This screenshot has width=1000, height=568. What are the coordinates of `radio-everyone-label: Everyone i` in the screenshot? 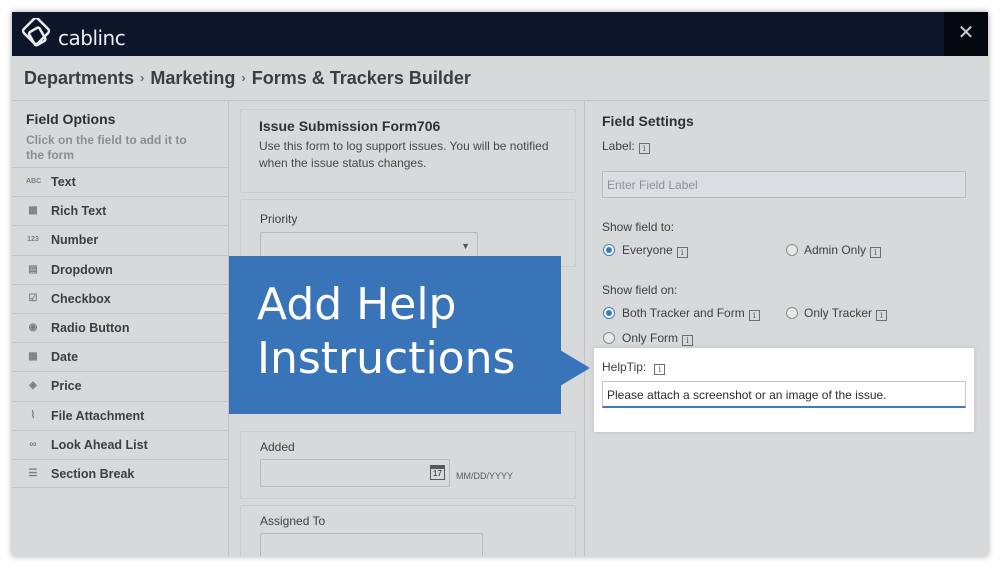 It's located at (655, 250).